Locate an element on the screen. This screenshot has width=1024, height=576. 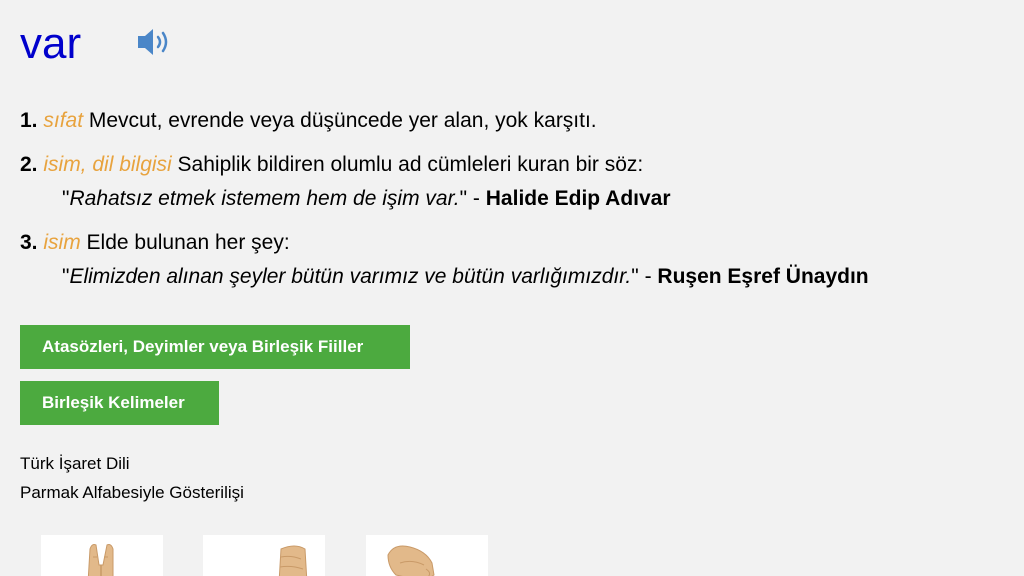
example-author: Halide Edip Adıvar is located at coordinates (578, 198).